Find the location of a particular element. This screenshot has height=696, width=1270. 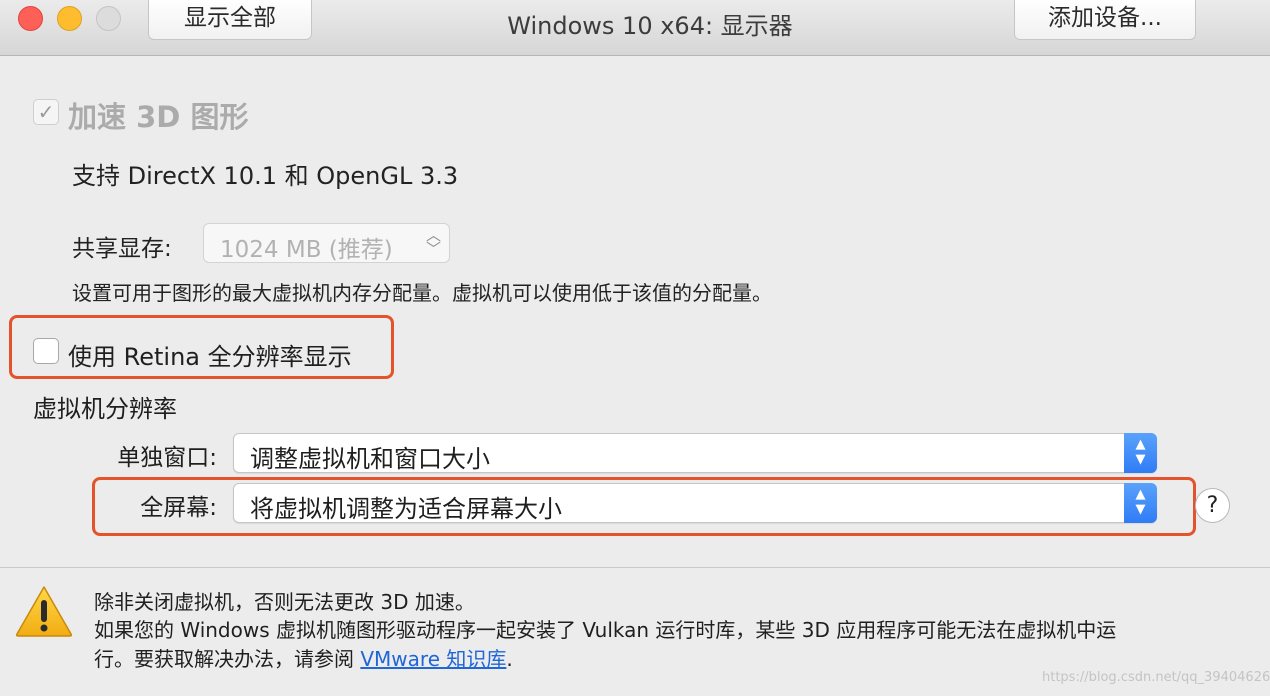

close-window-button is located at coordinates (30, 18).